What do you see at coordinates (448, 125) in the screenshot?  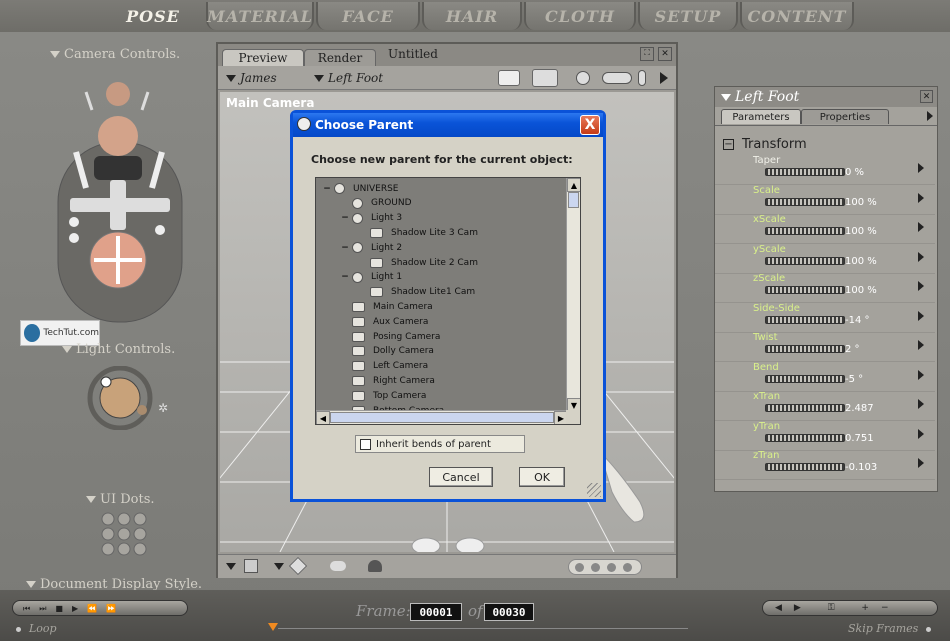 I see `dialog-titlebar: Choose Parent X` at bounding box center [448, 125].